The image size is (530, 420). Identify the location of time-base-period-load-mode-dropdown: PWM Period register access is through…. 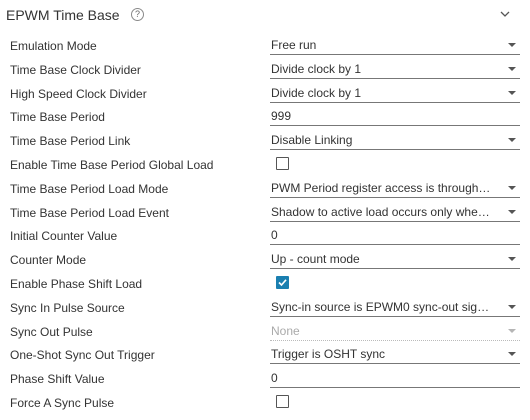
(395, 188).